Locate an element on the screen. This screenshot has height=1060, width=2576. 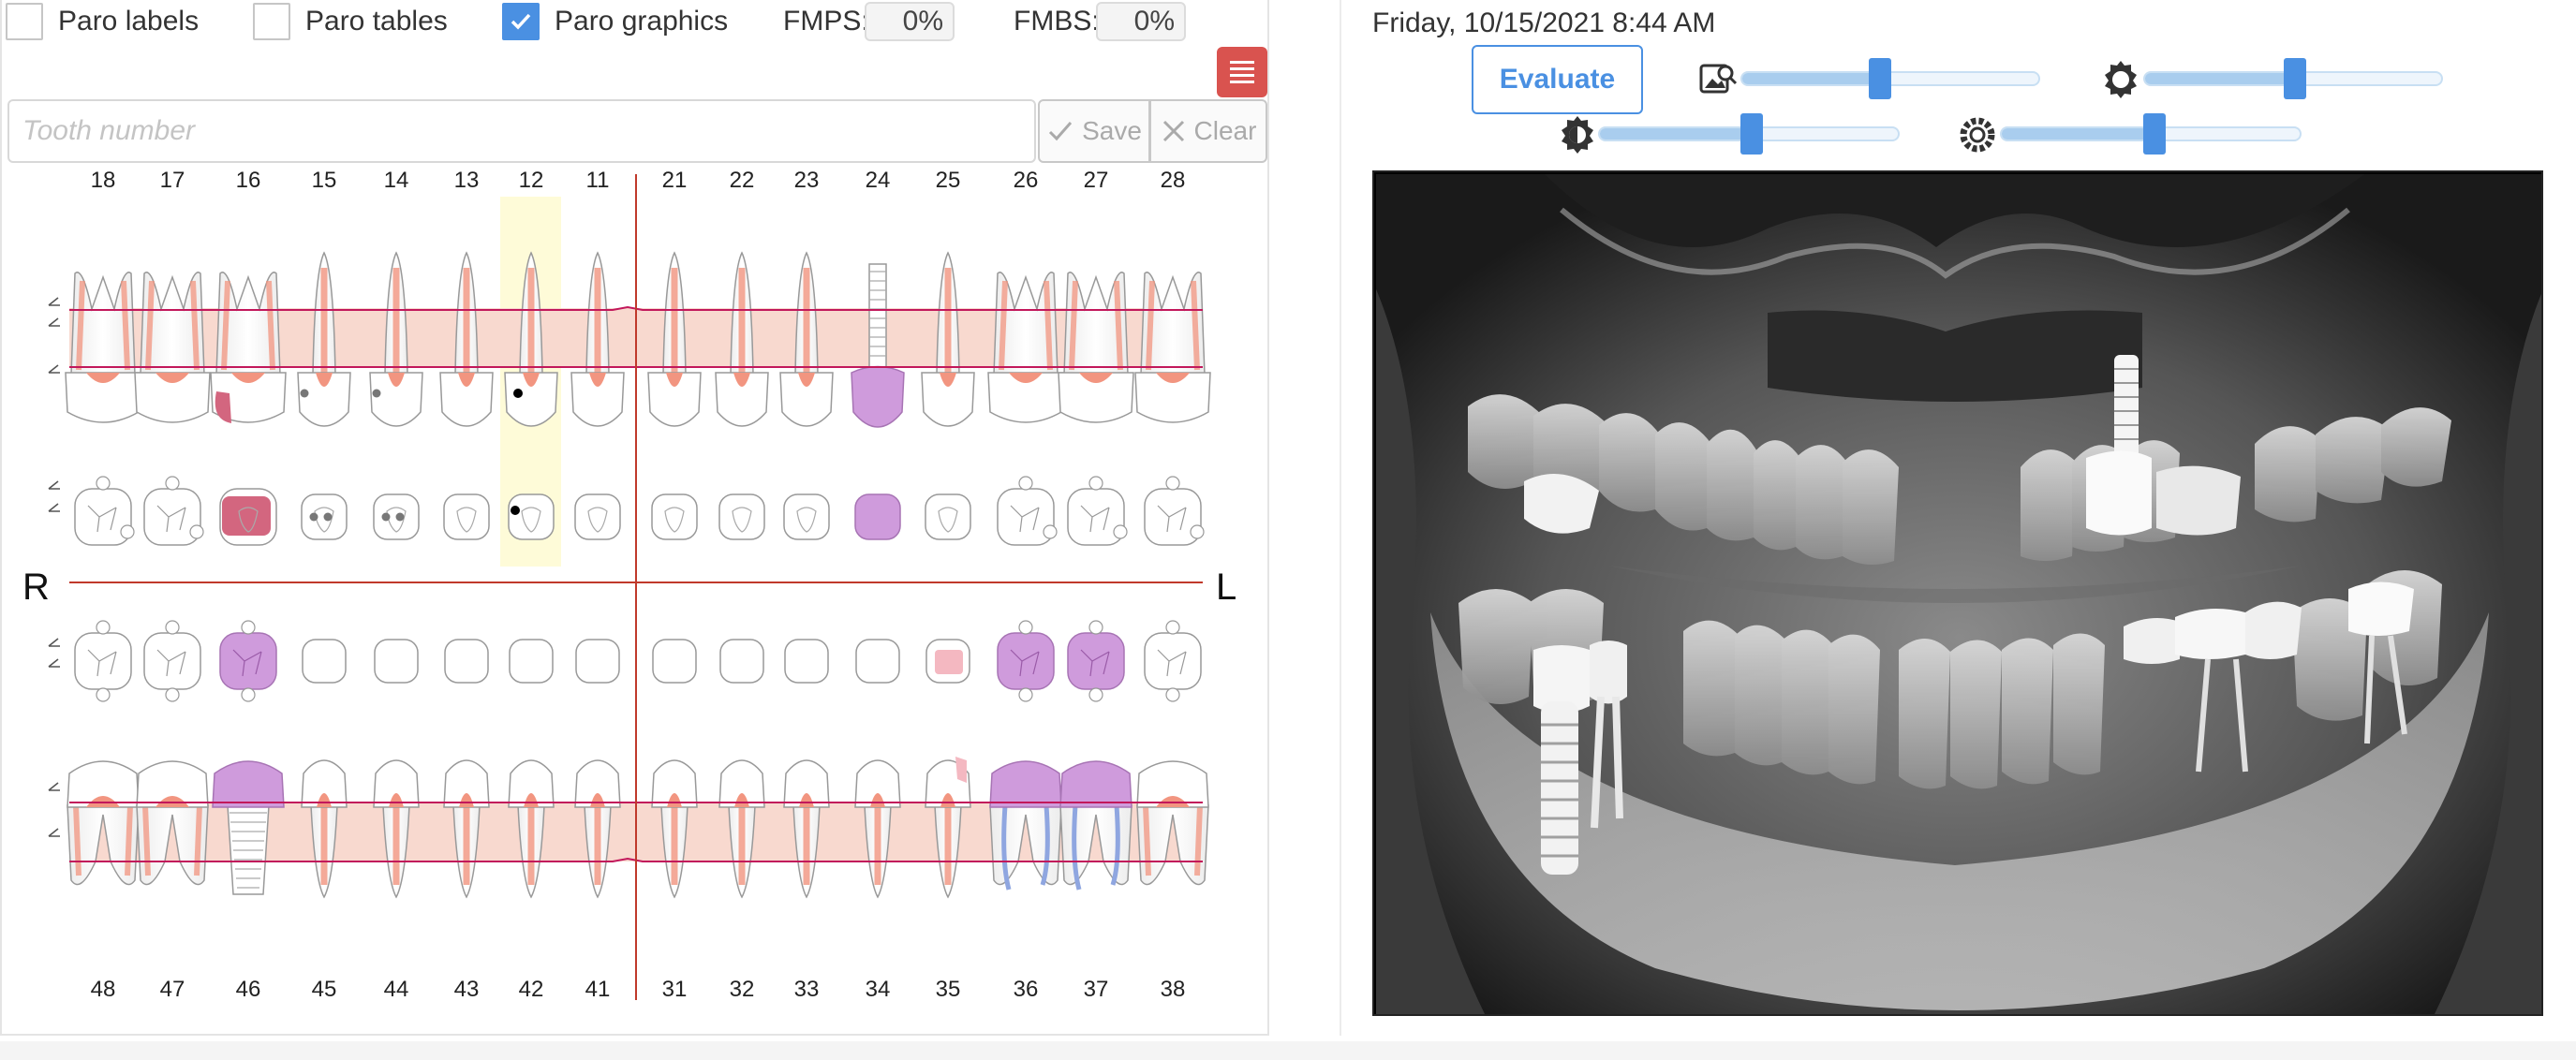
tooth-number-35: 35 is located at coordinates (949, 989).